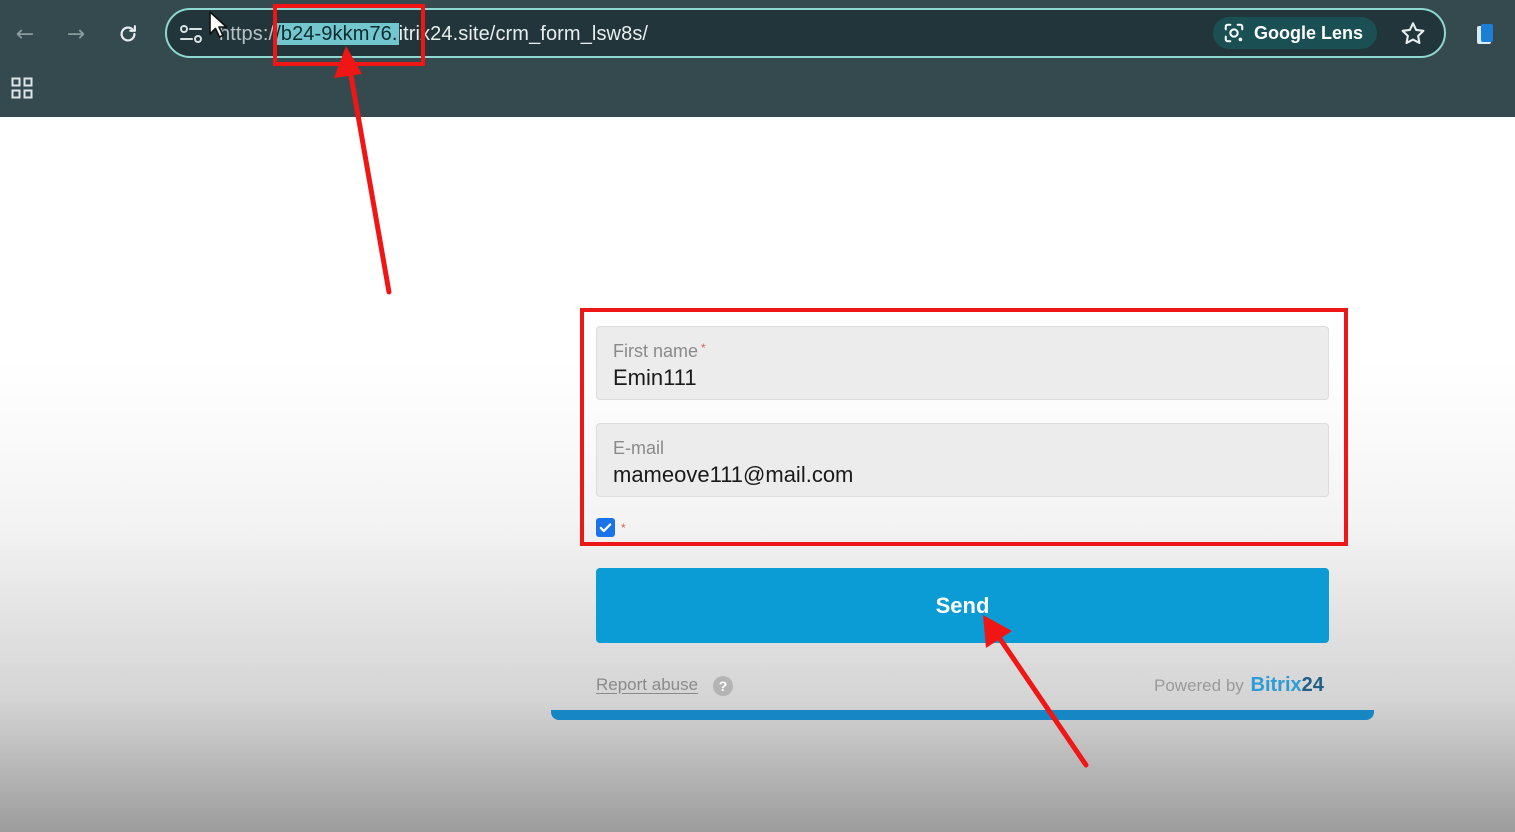  Describe the element at coordinates (1413, 34) in the screenshot. I see `bookmark-star-icon` at that location.